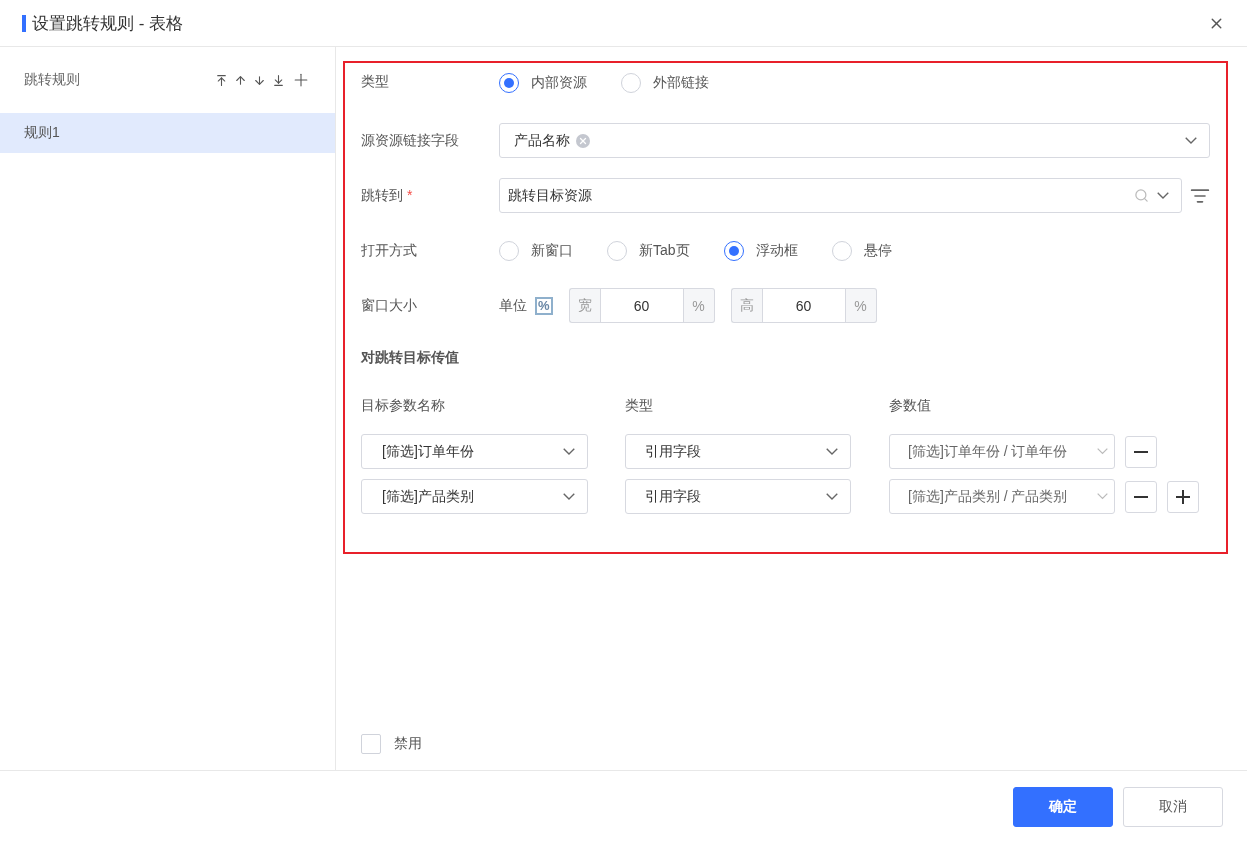 The width and height of the screenshot is (1247, 842). Describe the element at coordinates (559, 83) in the screenshot. I see `radio-label: 内部资源` at that location.